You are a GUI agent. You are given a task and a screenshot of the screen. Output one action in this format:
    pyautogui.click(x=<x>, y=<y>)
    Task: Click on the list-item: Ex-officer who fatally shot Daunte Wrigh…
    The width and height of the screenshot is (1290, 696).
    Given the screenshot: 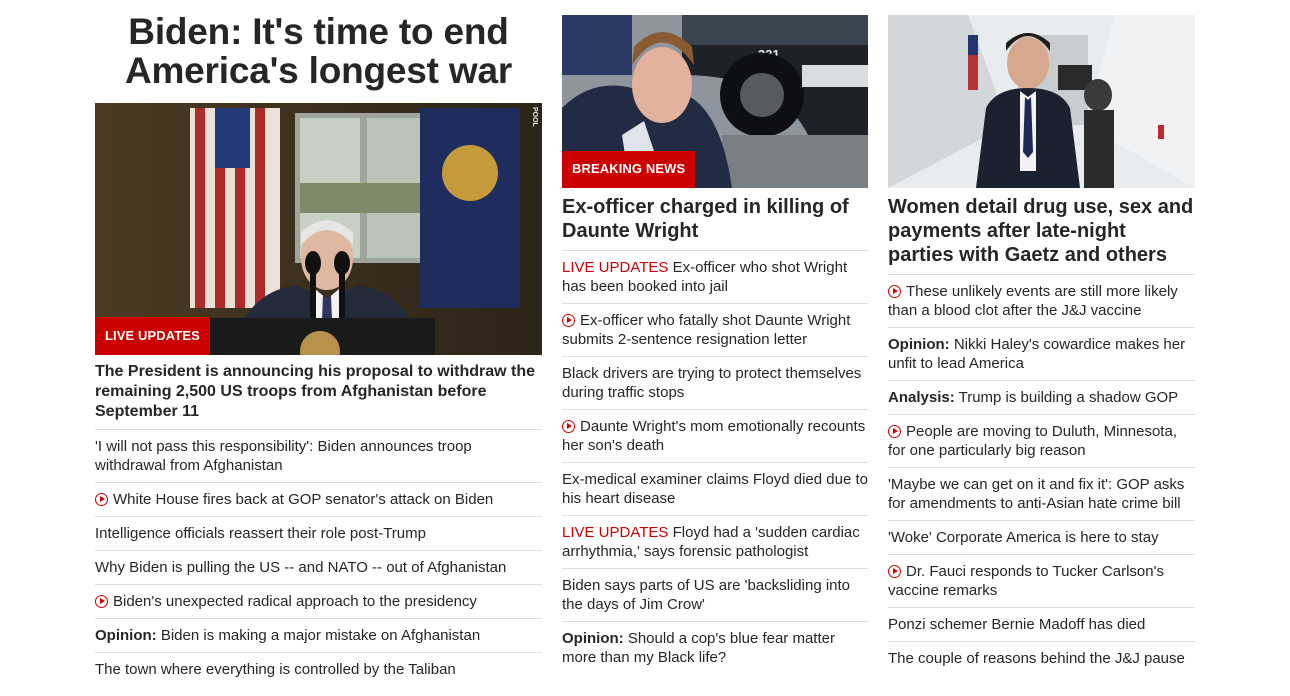 What is the action you would take?
    pyautogui.click(x=715, y=329)
    